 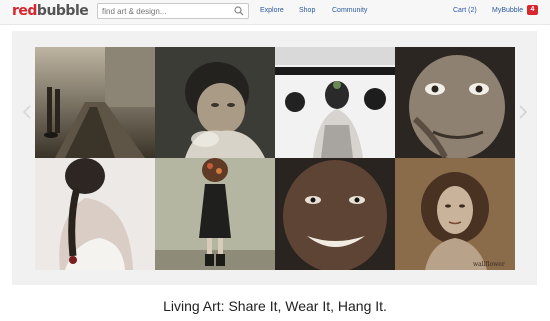 I want to click on smiling-man-portrait-photo, so click(x=335, y=214).